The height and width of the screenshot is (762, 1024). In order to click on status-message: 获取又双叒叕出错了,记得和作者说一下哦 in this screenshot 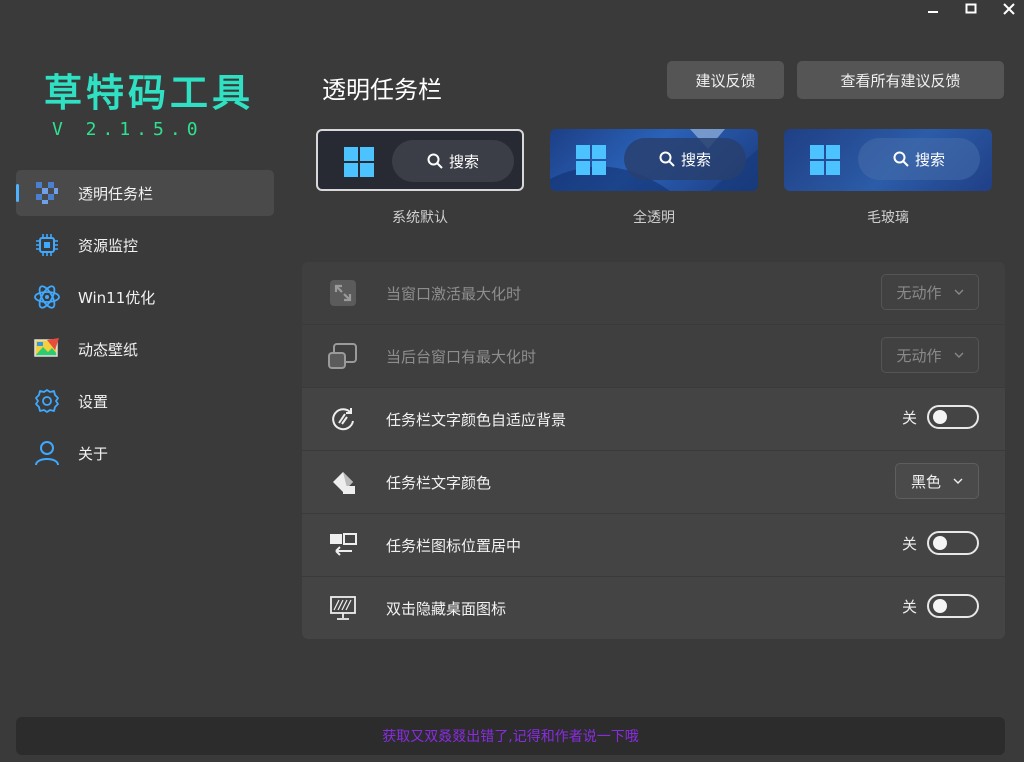, I will do `click(510, 737)`.